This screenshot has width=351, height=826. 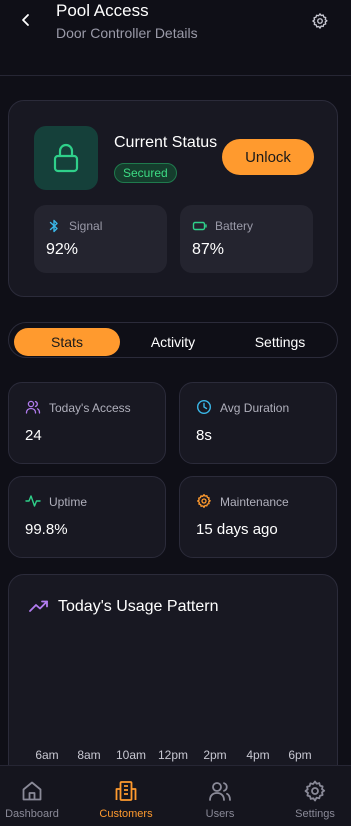 I want to click on tab-activity: Activity, so click(x=173, y=342).